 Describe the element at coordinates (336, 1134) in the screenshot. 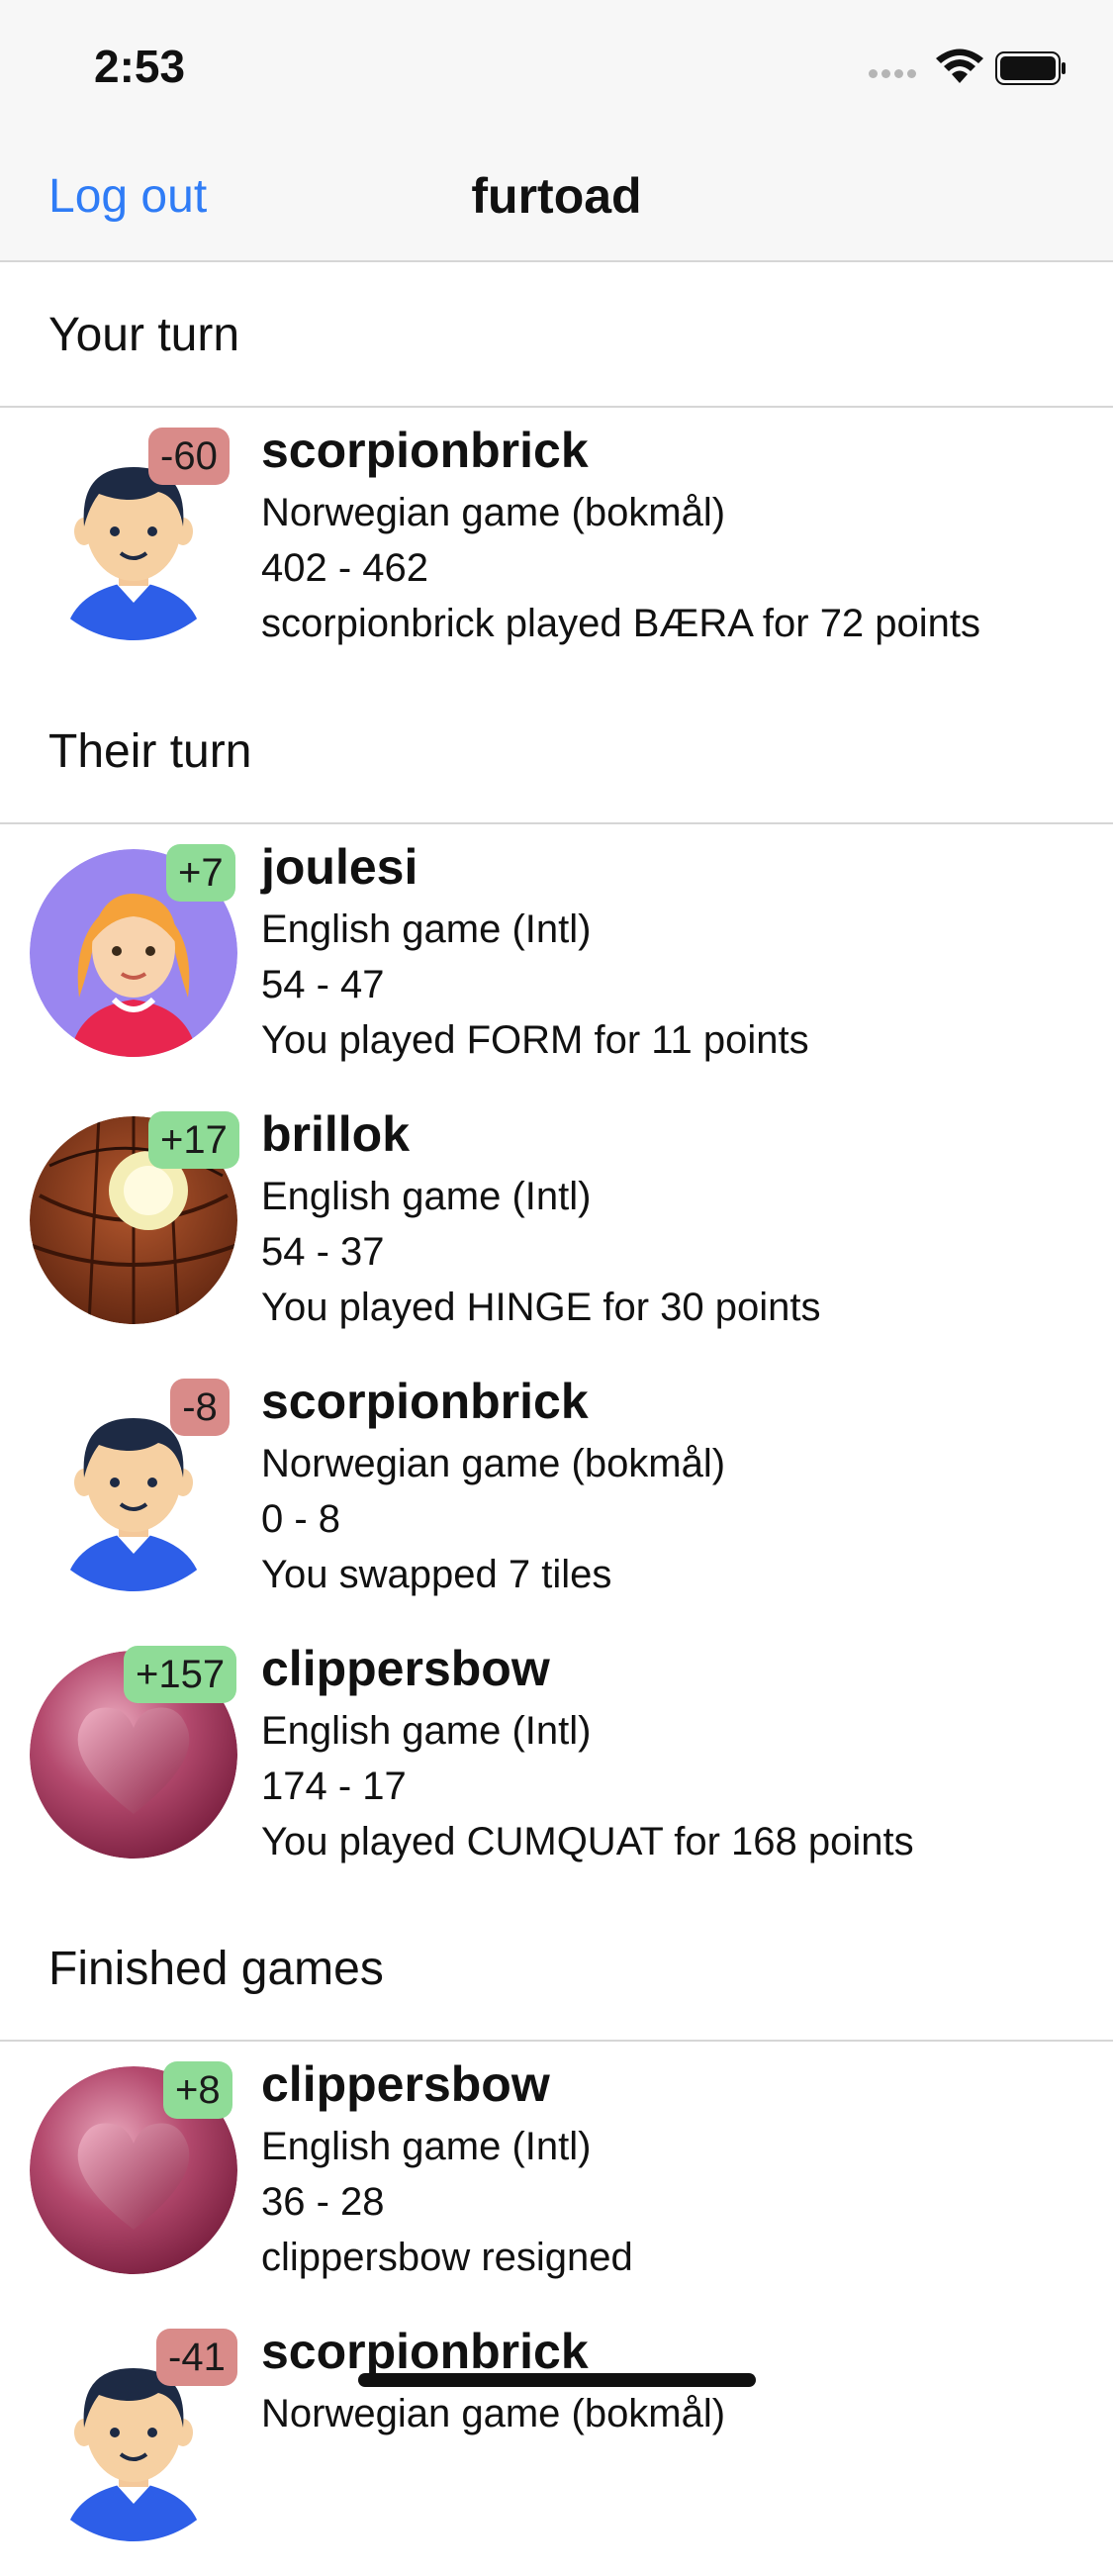

I see `opponent-name: brillok` at that location.